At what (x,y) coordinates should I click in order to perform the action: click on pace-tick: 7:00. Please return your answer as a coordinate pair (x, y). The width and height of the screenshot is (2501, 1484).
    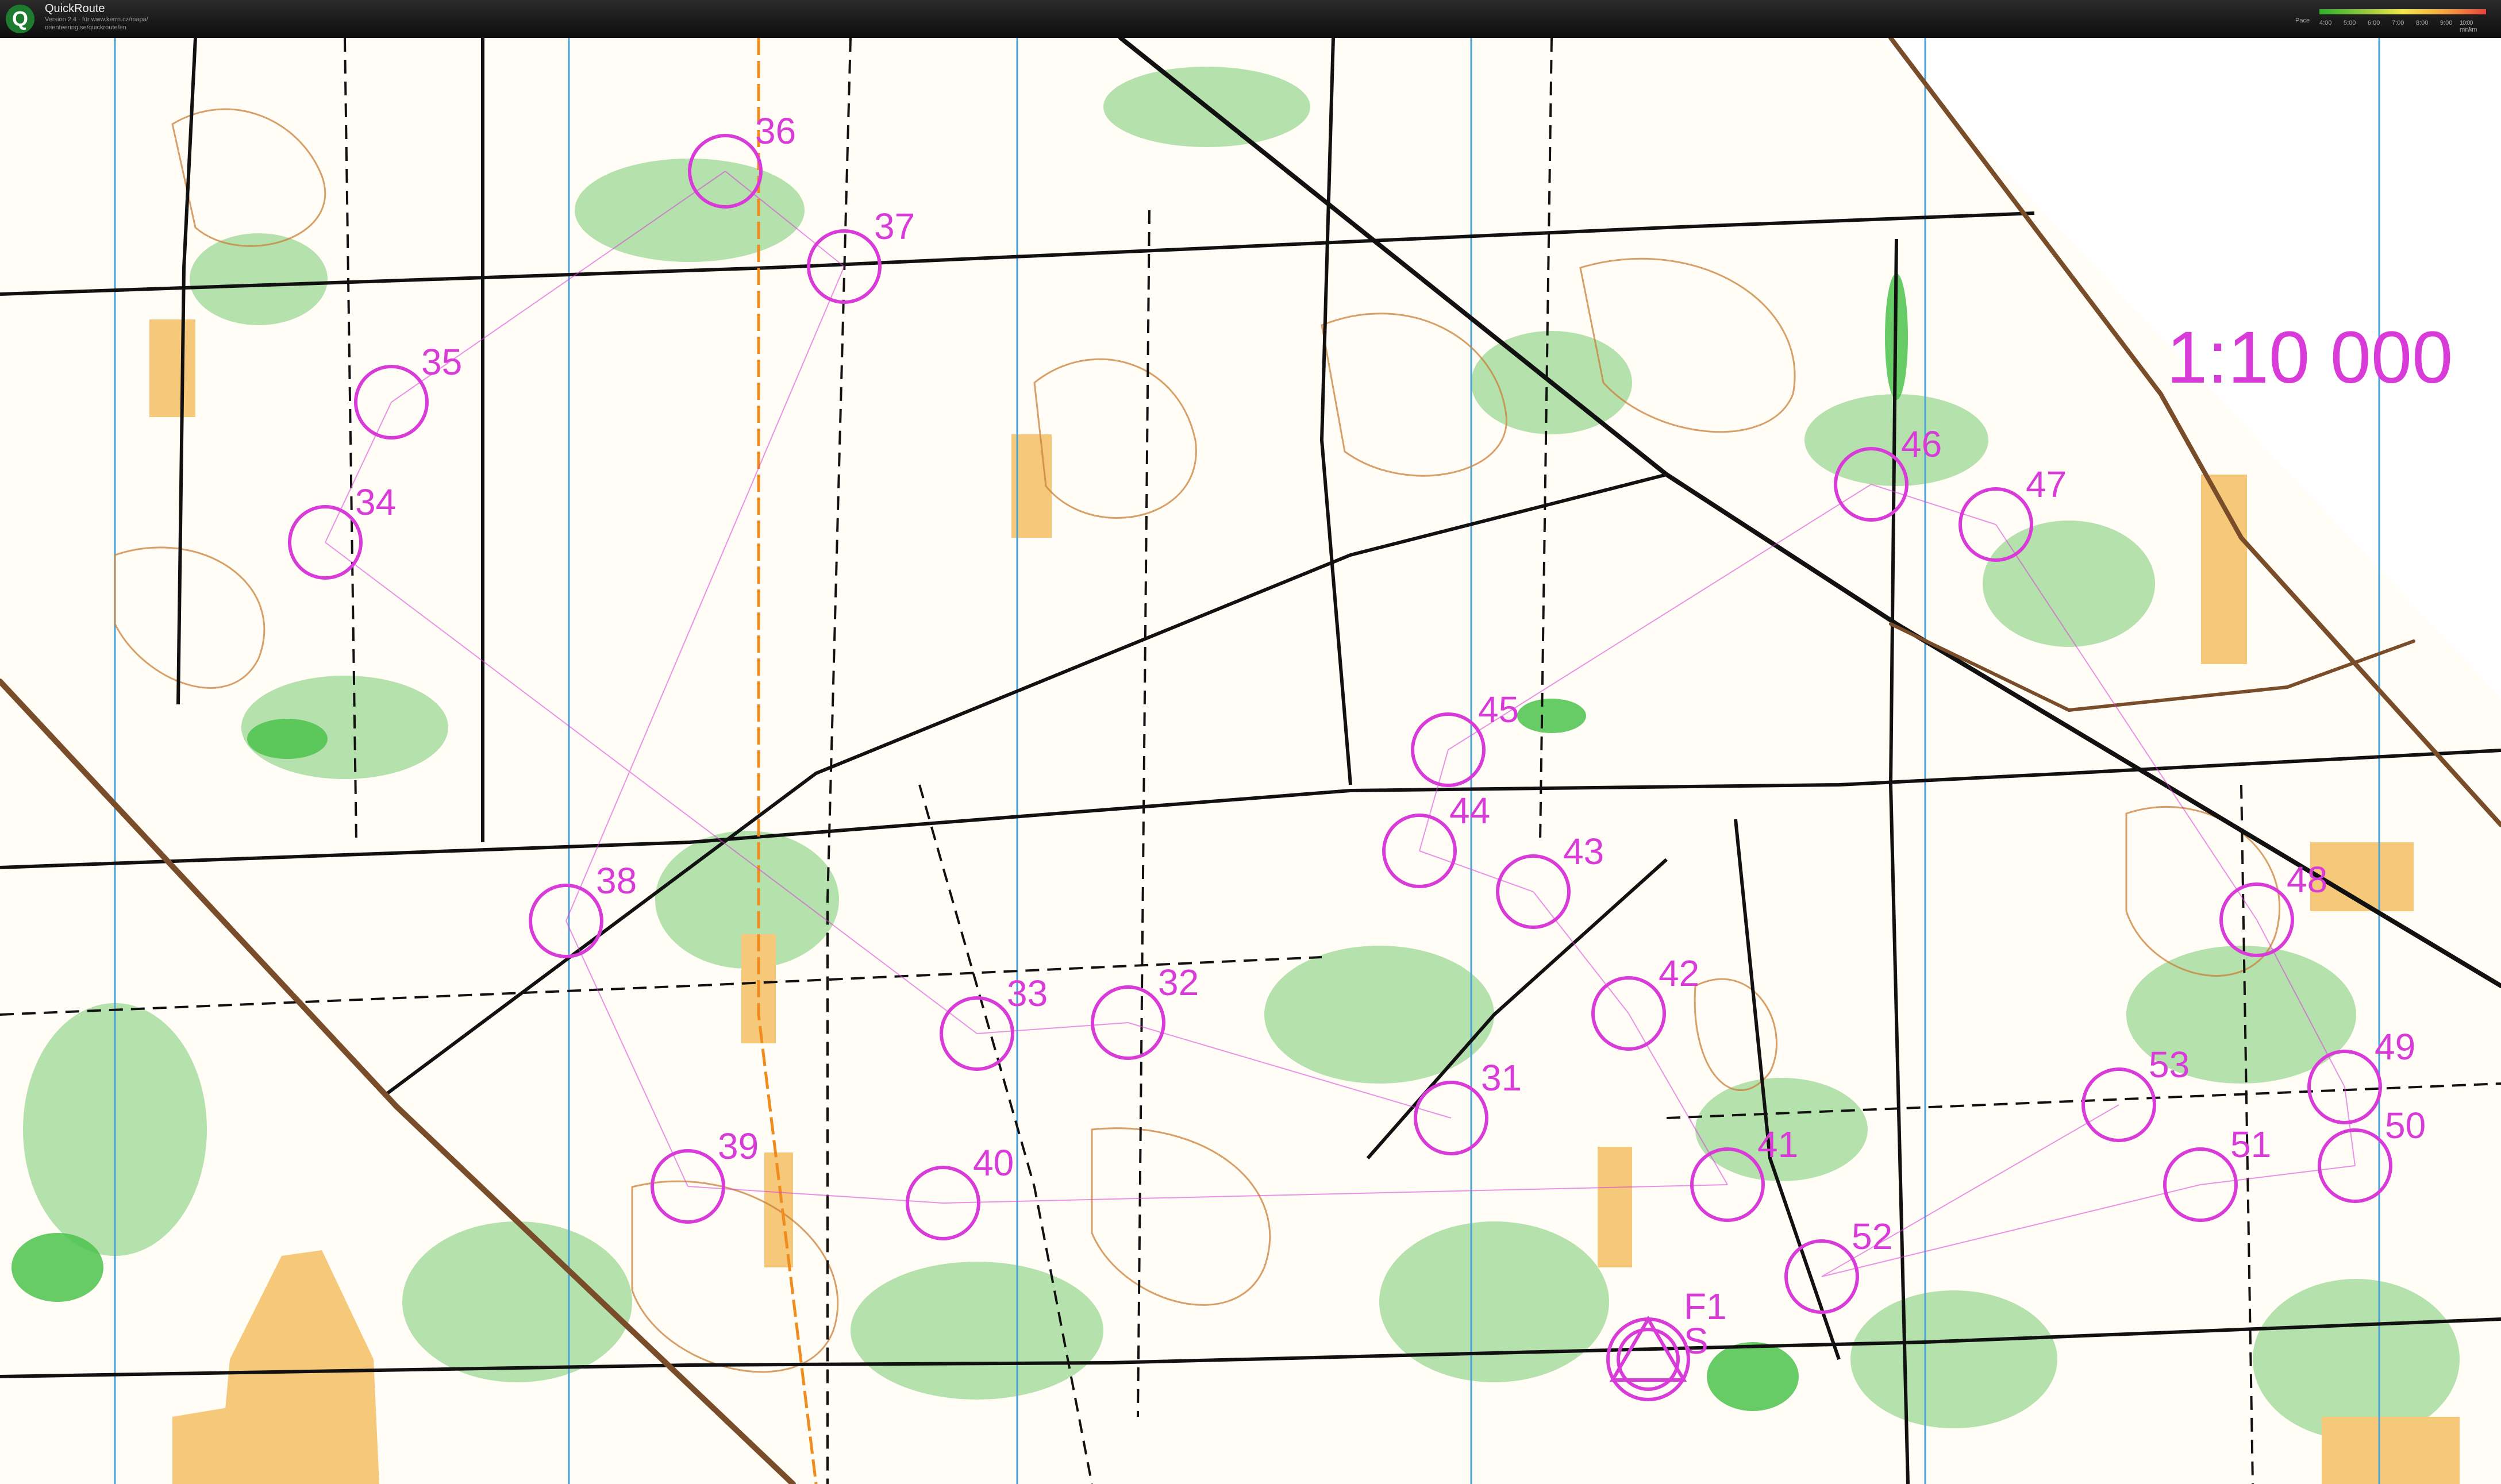
    Looking at the image, I should click on (2398, 23).